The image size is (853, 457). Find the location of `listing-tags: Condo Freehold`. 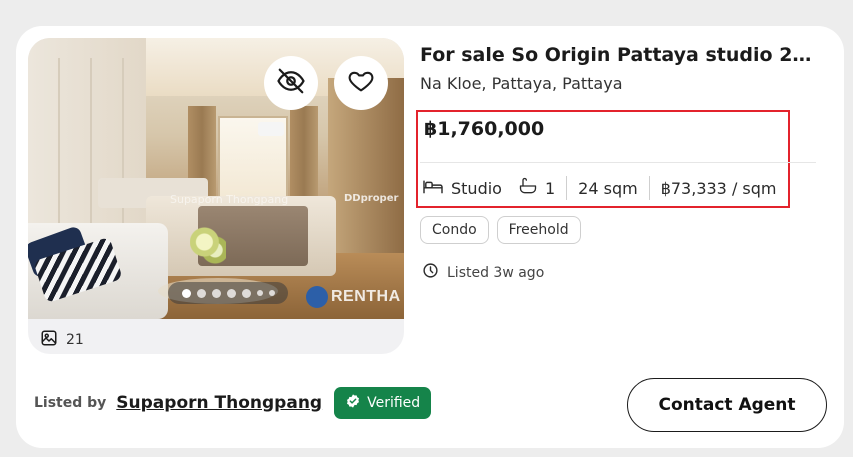

listing-tags: Condo Freehold is located at coordinates (500, 230).